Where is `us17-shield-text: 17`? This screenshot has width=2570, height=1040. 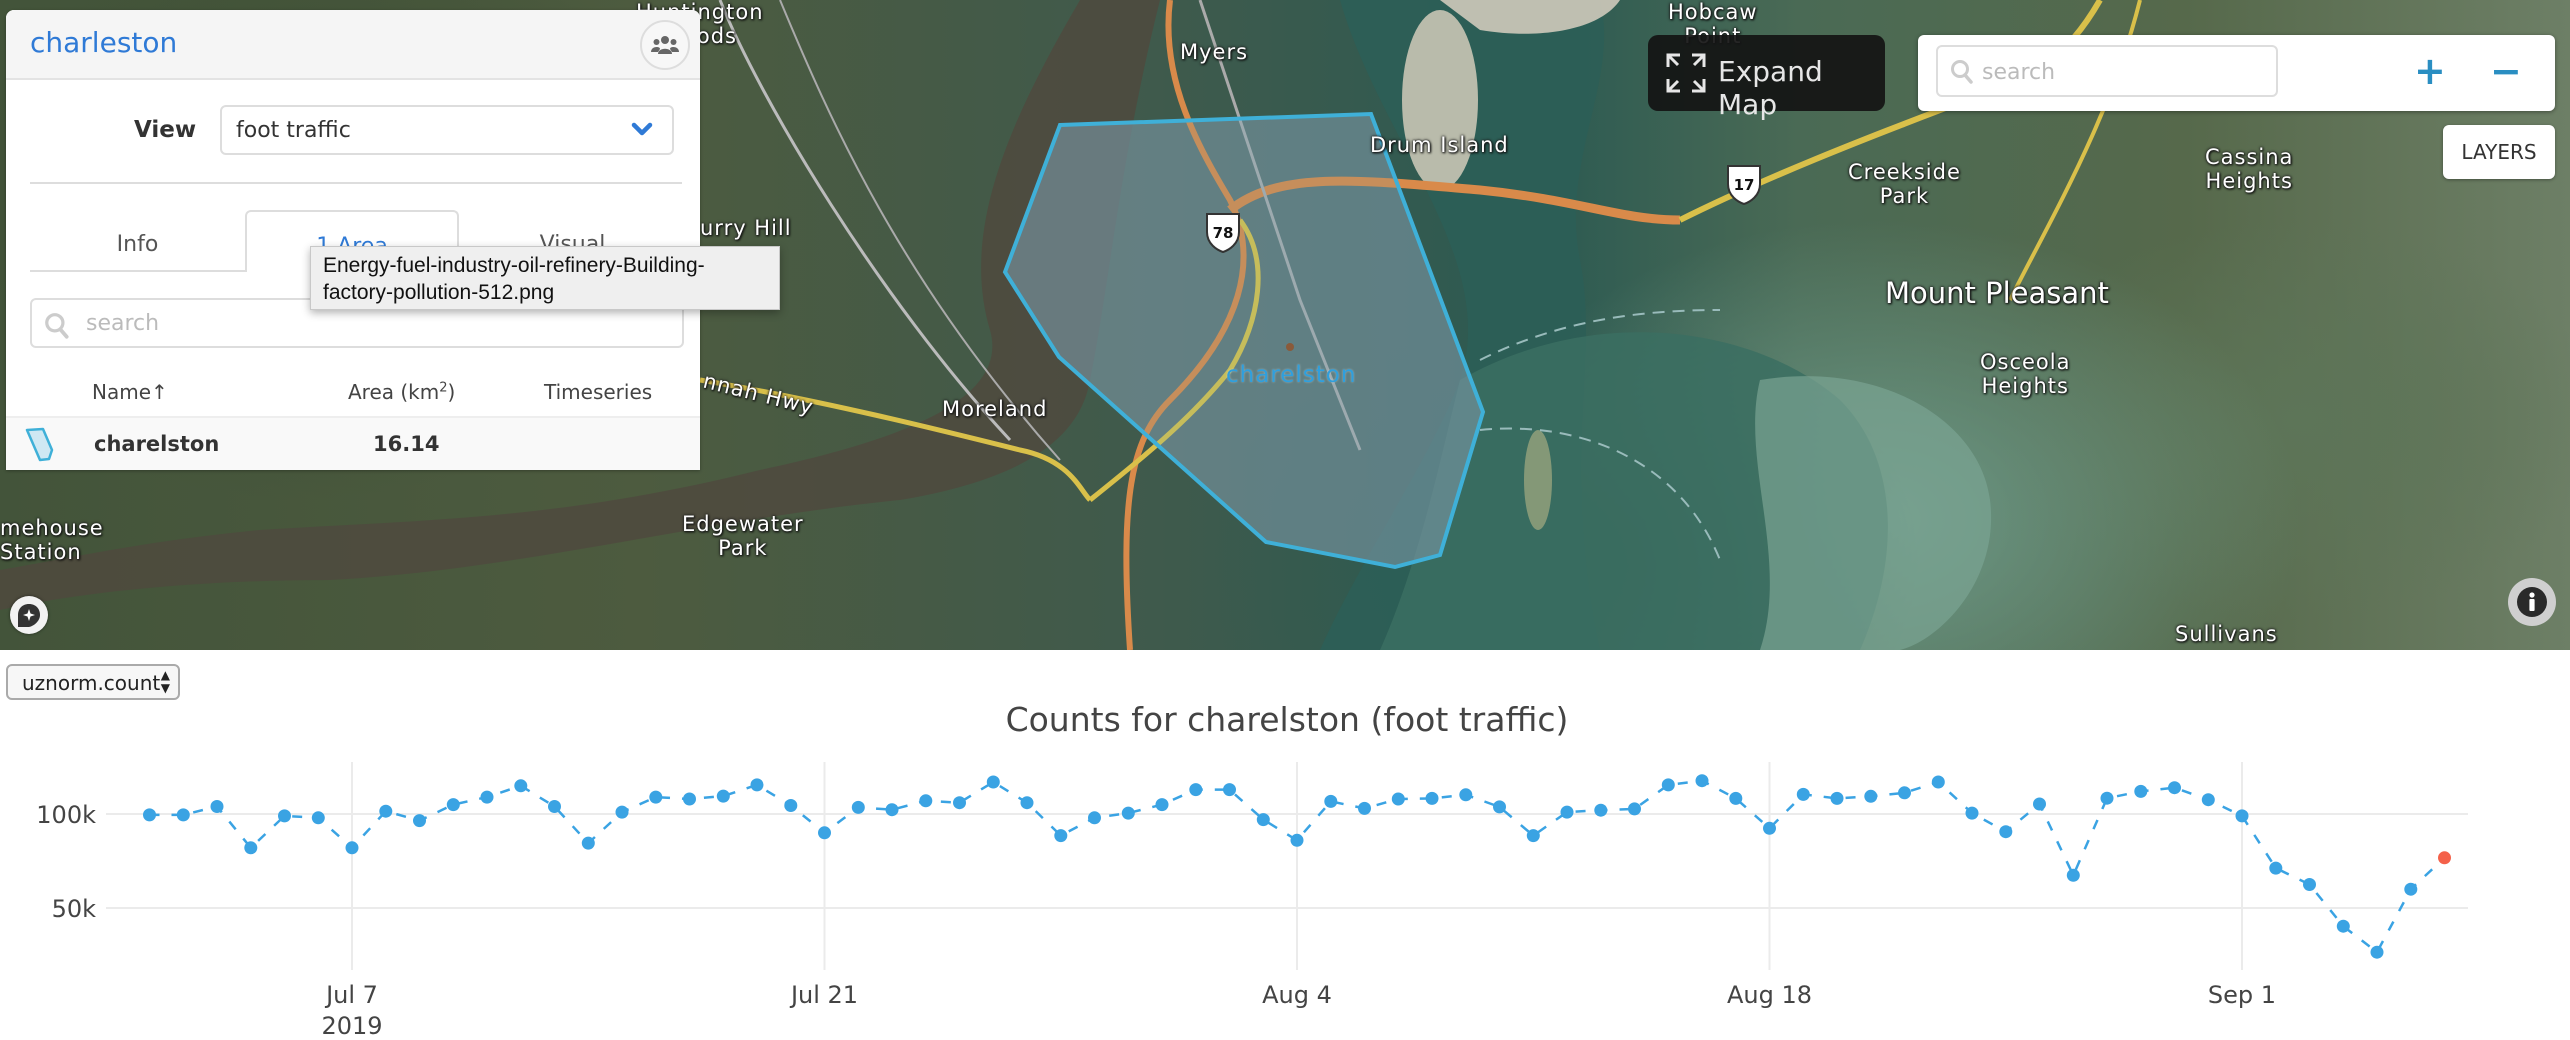
us17-shield-text: 17 is located at coordinates (1744, 185).